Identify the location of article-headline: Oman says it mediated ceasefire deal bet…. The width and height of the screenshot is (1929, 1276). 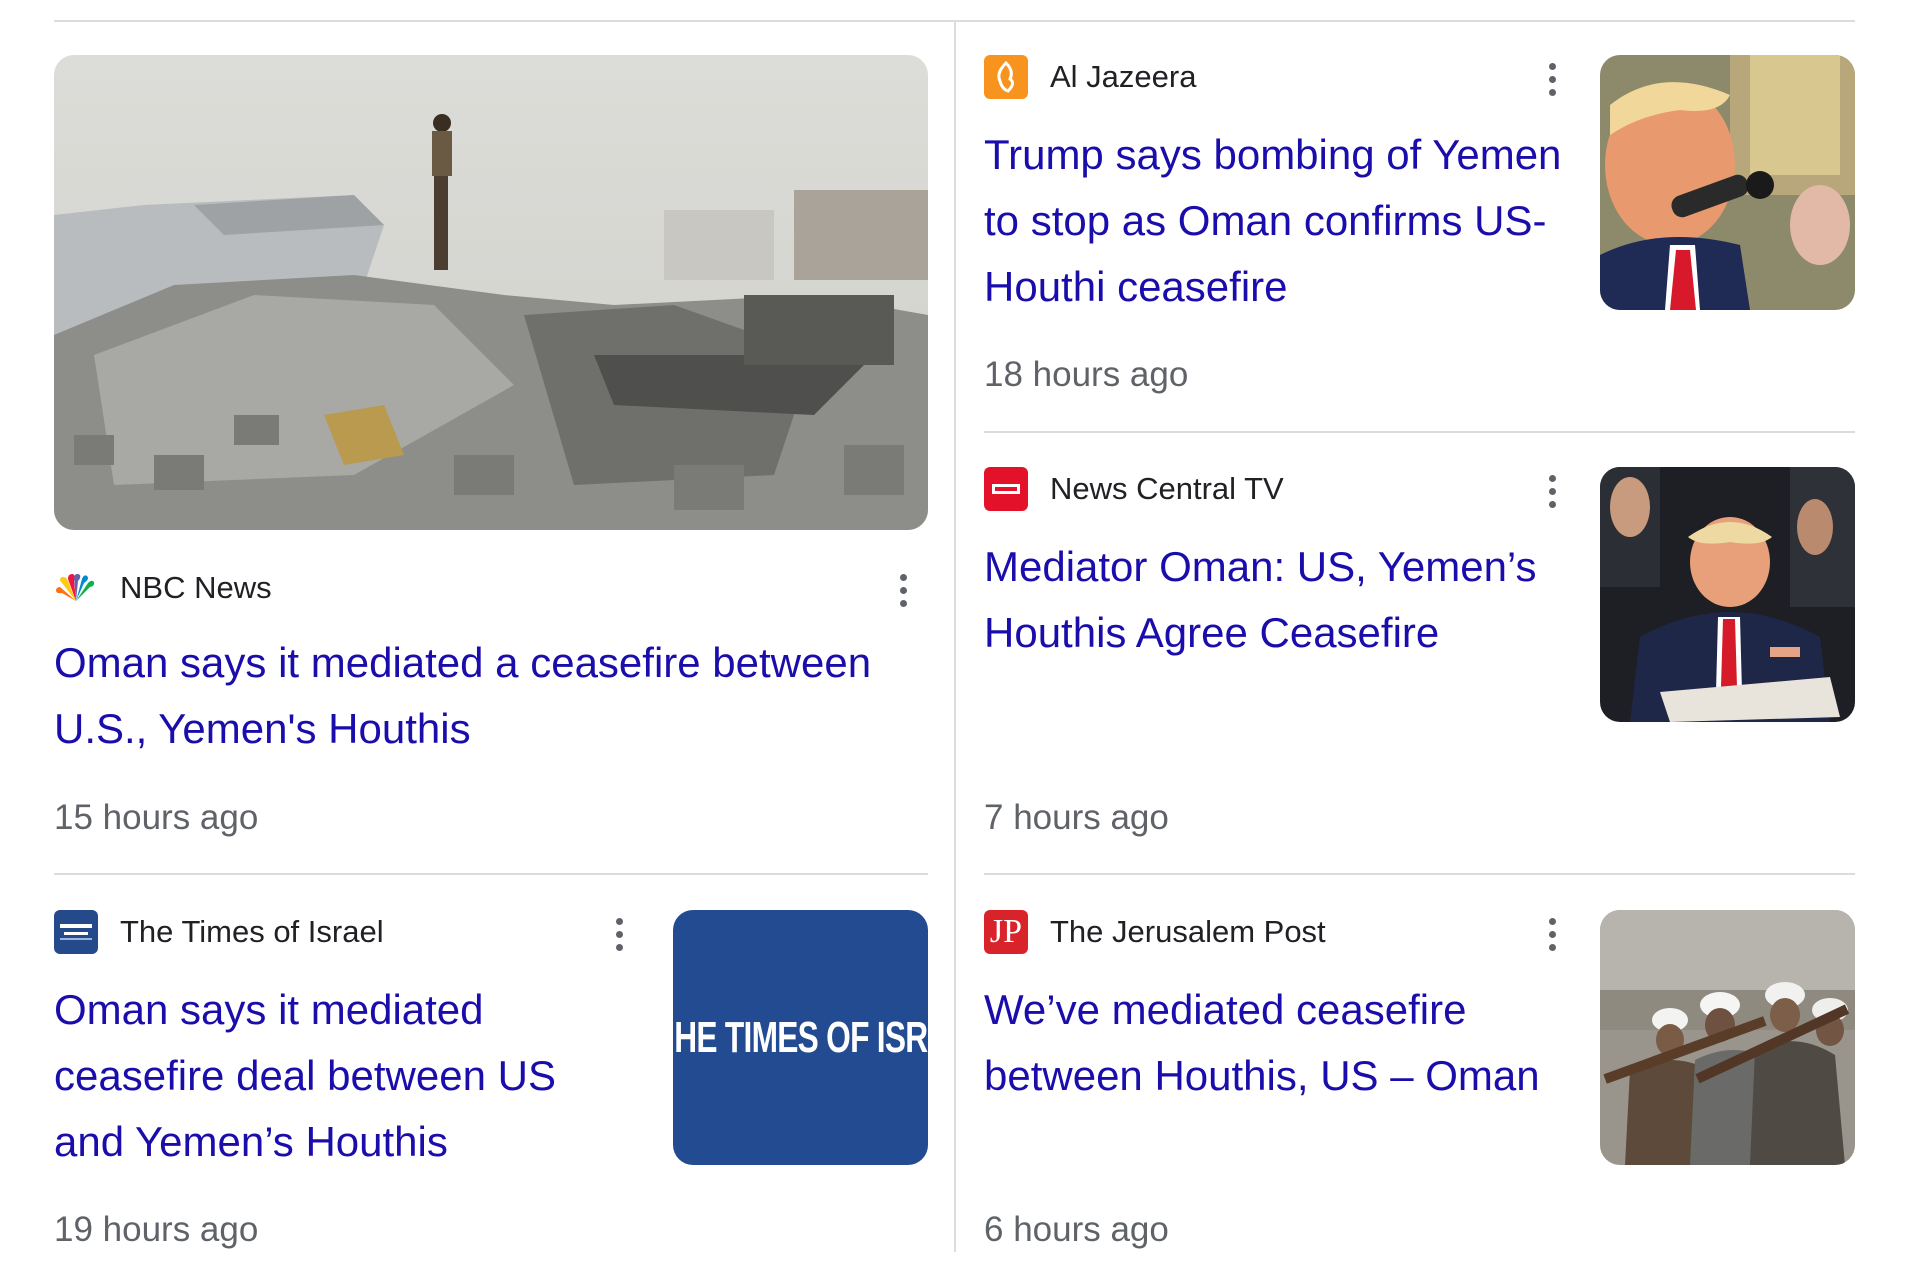
(334, 1076).